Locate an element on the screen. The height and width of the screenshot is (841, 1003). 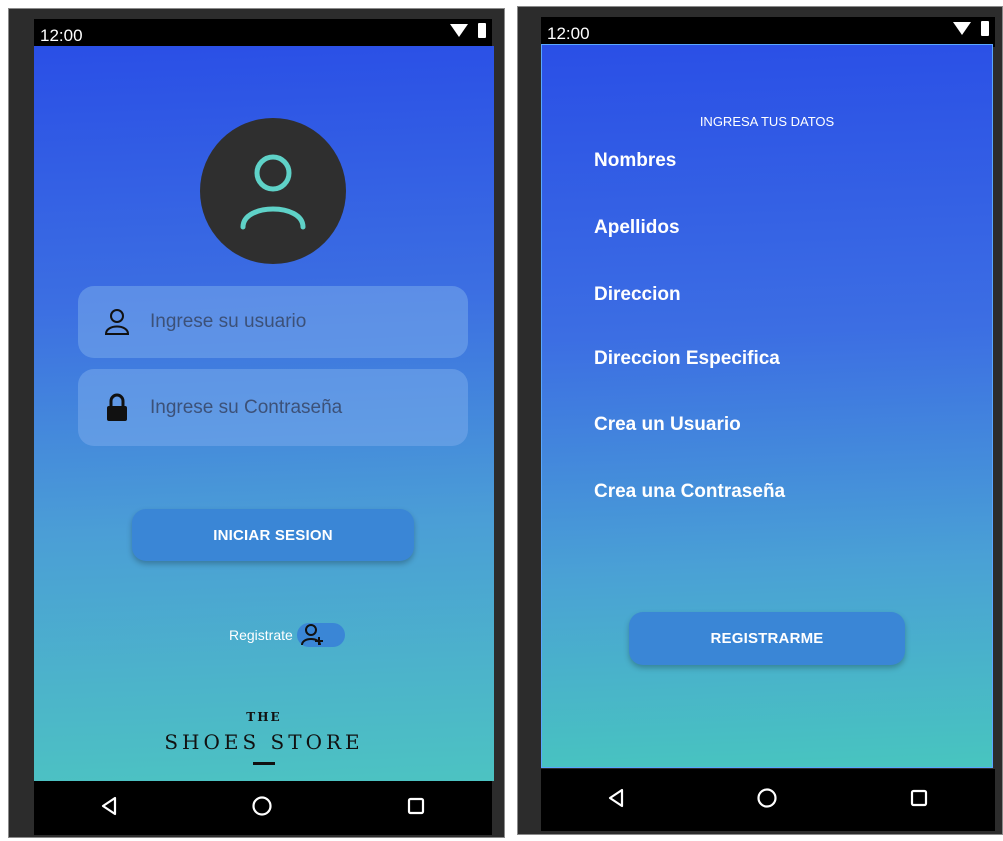
add-user-icon is located at coordinates (311, 635).